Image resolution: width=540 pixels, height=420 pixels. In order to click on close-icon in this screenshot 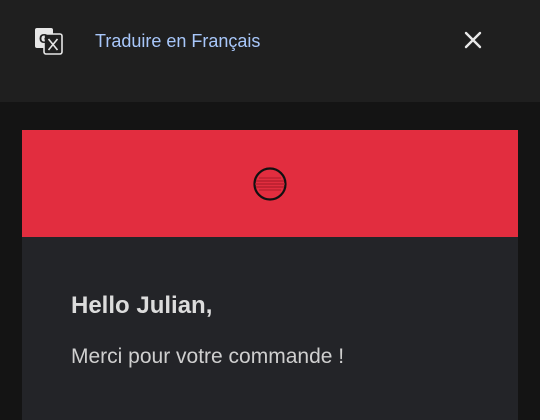, I will do `click(473, 40)`.